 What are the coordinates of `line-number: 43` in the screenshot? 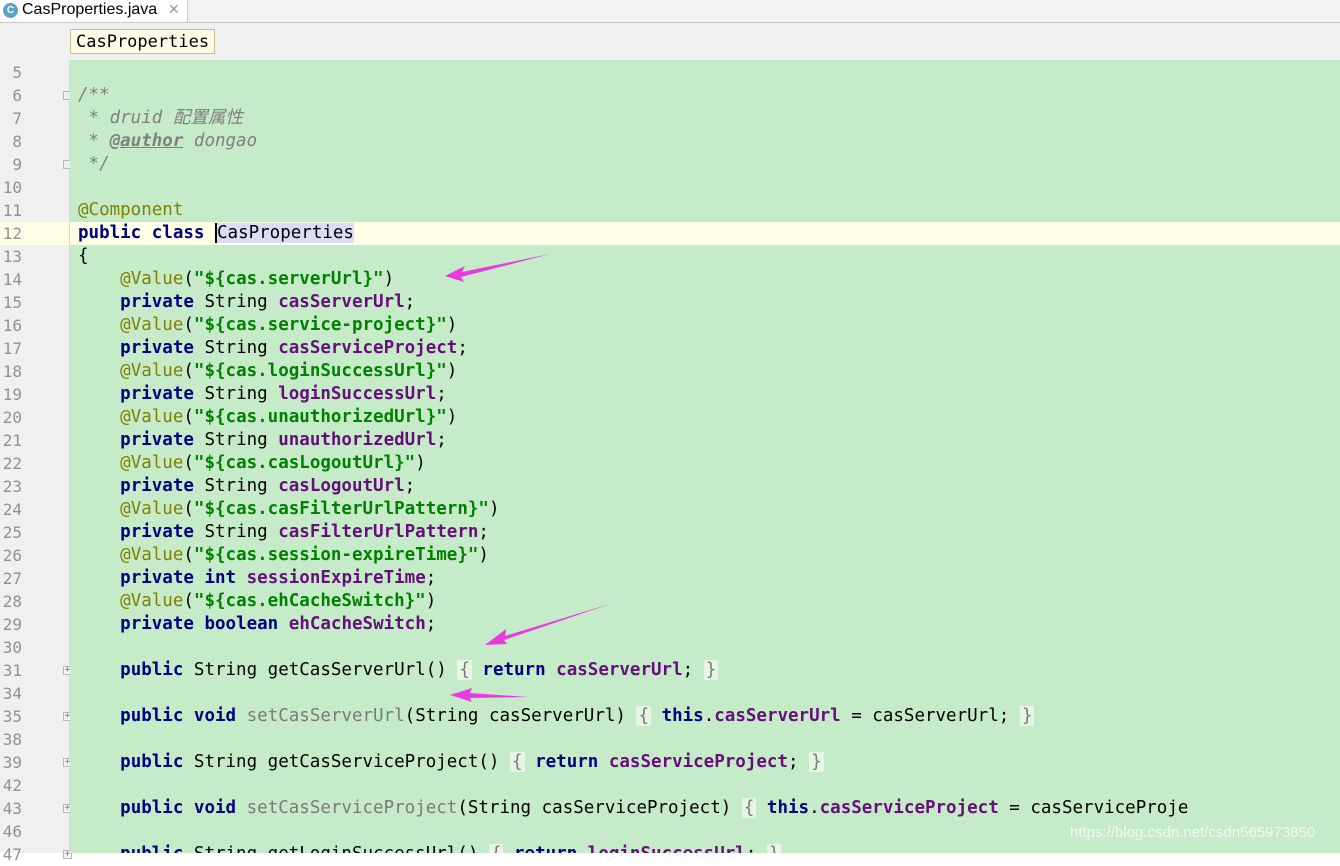 It's located at (12, 808).